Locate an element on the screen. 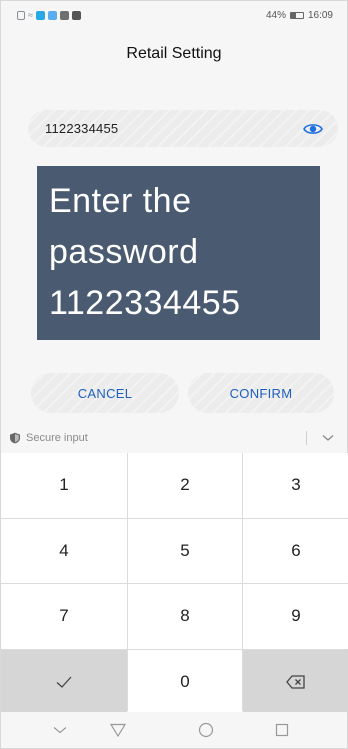 Image resolution: width=348 pixels, height=749 pixels. cancel-button: CANCEL is located at coordinates (105, 393).